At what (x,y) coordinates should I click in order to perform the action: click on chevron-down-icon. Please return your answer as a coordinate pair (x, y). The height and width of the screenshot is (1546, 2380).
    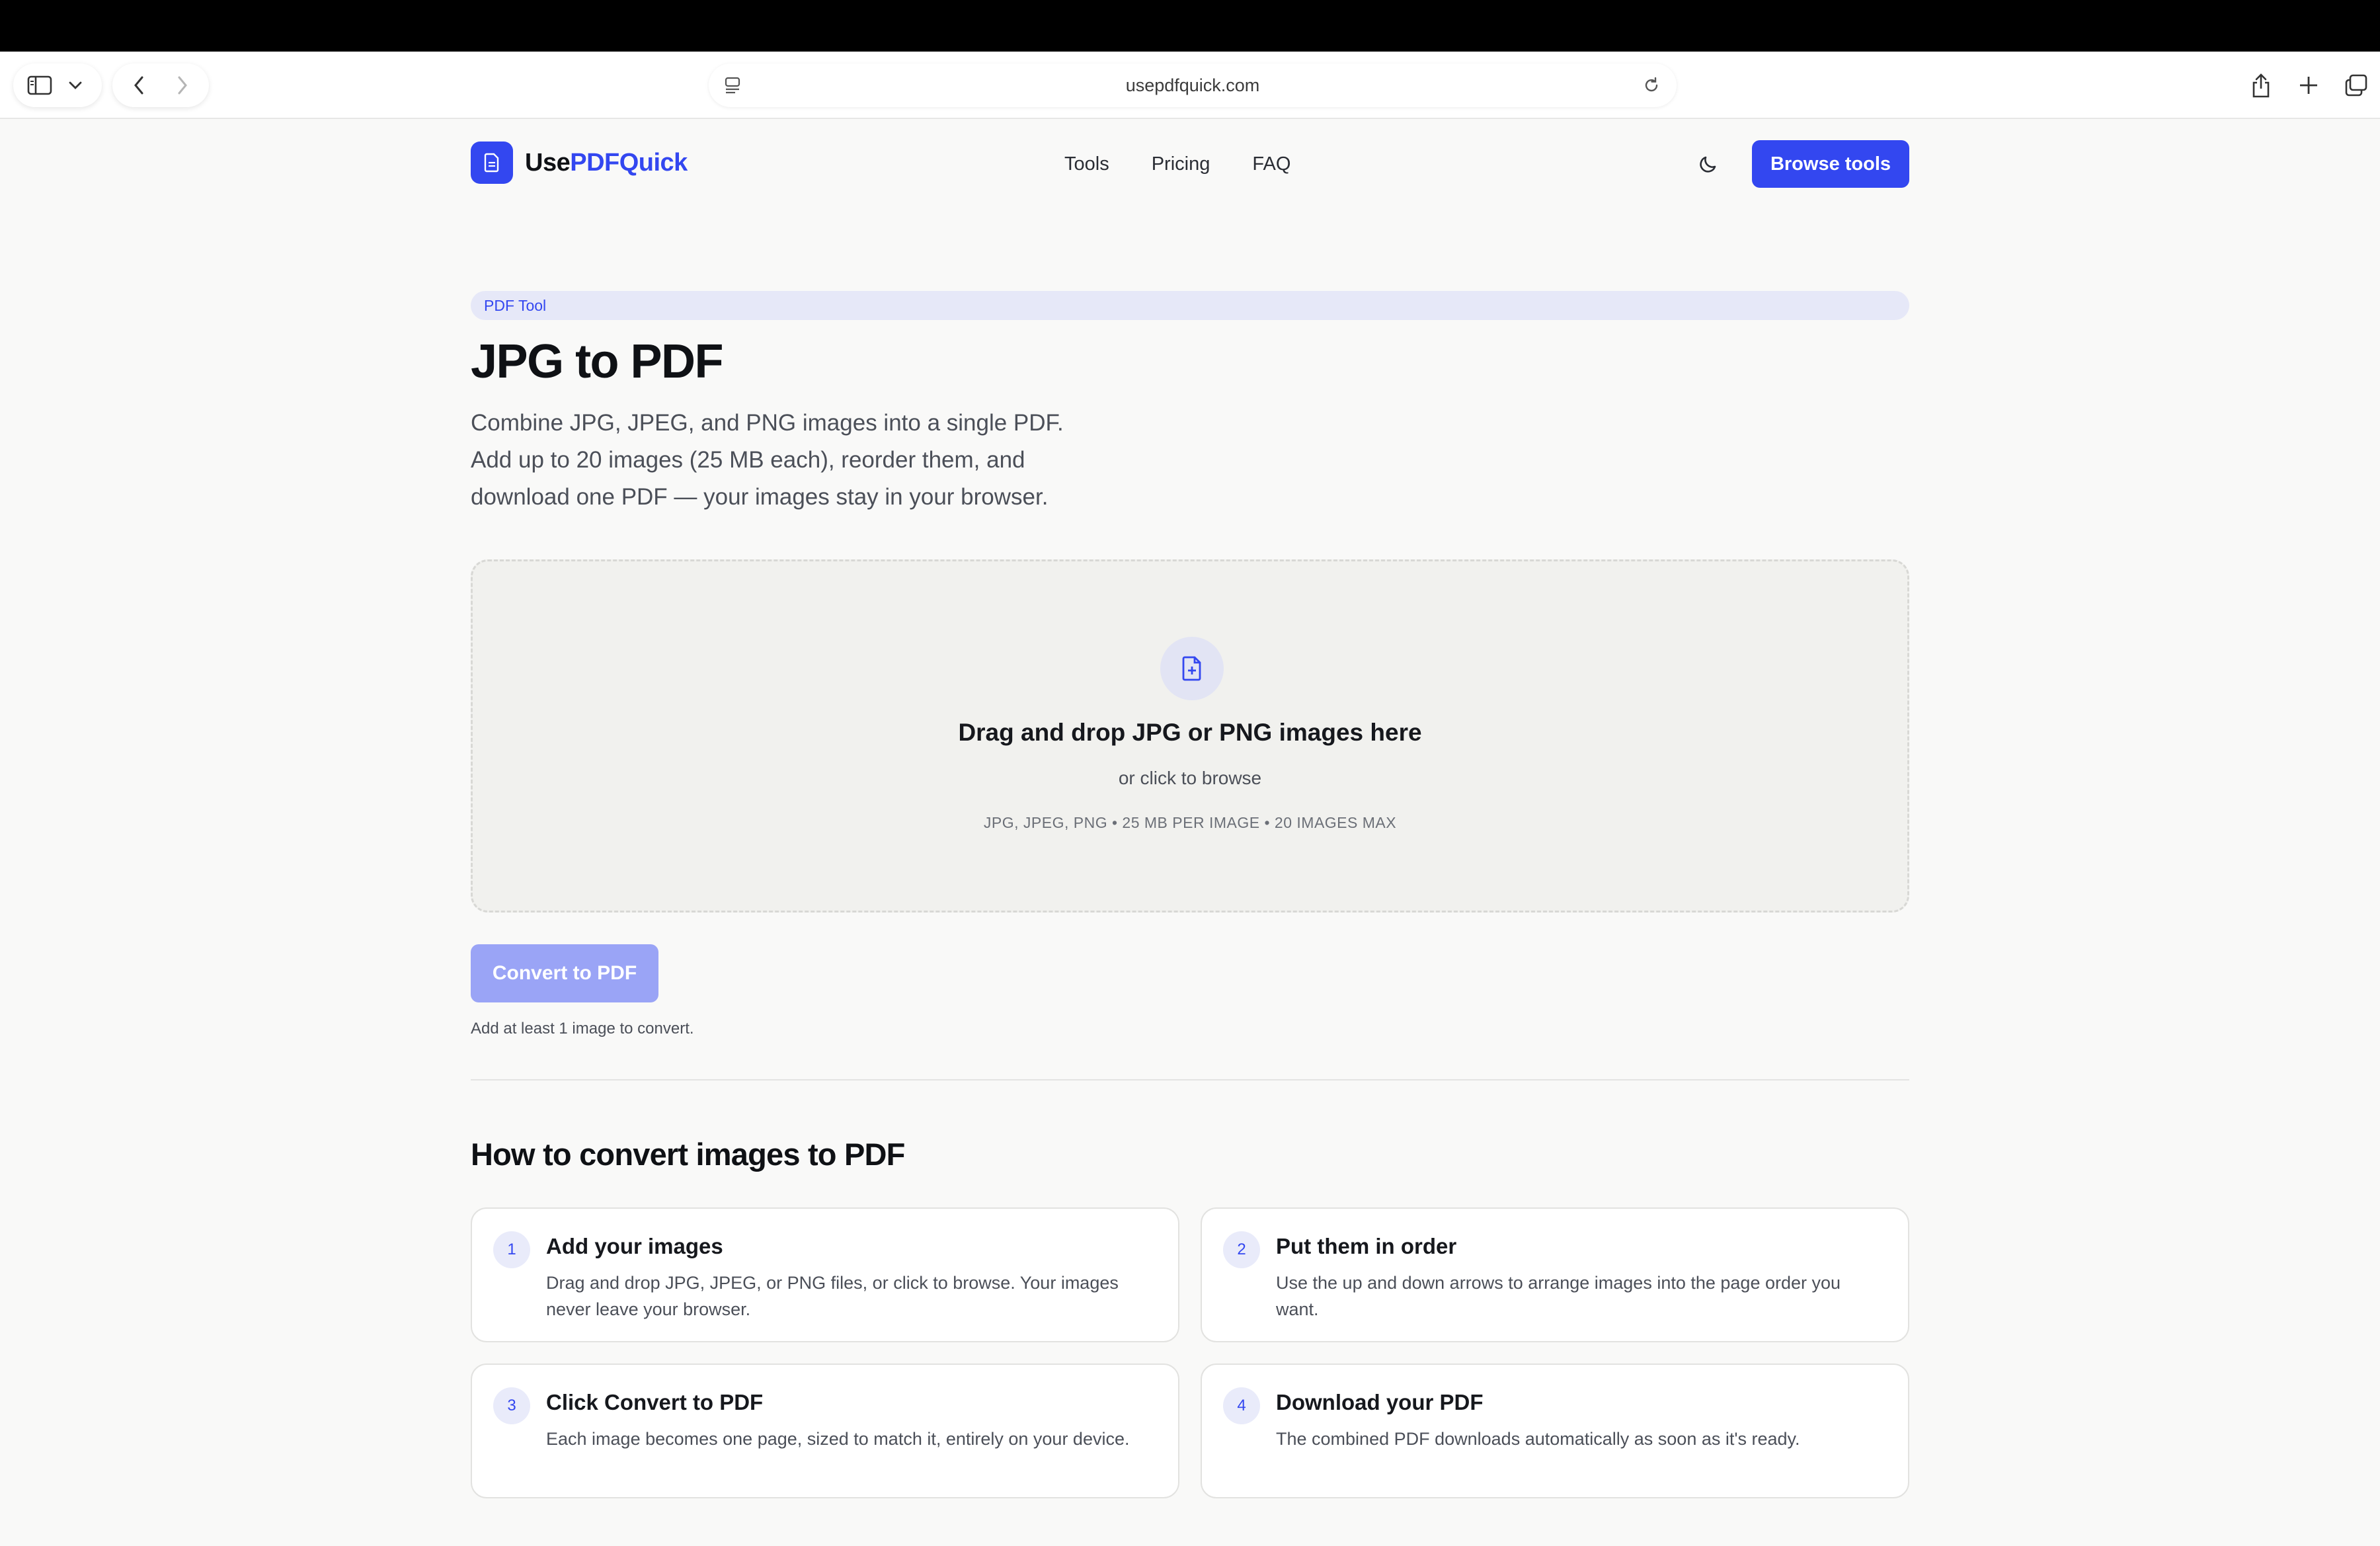
    Looking at the image, I should click on (75, 85).